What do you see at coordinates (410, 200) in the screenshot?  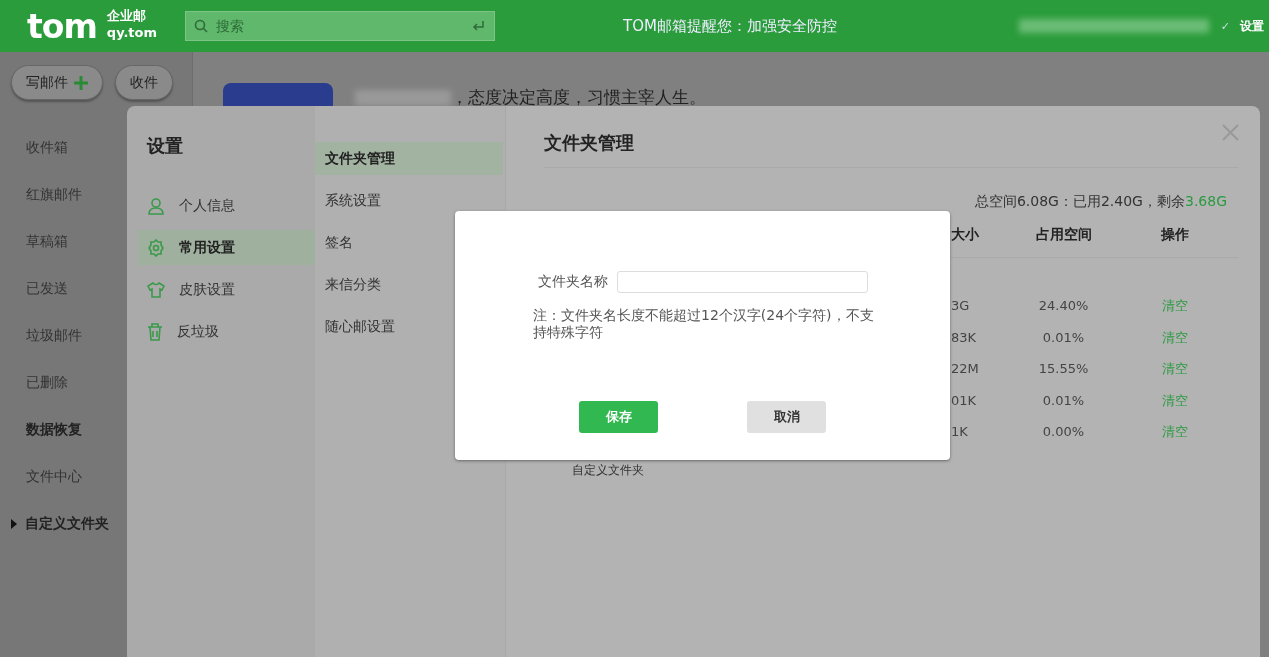 I see `settings-tab: 系统设置` at bounding box center [410, 200].